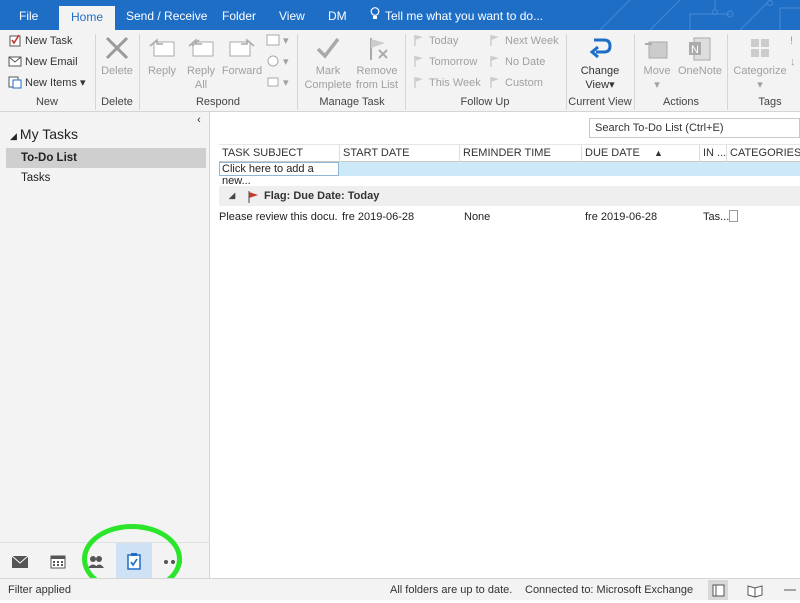 The height and width of the screenshot is (603, 800). Describe the element at coordinates (322, 196) in the screenshot. I see `group-header-label: Flag: Due Date: Today` at that location.